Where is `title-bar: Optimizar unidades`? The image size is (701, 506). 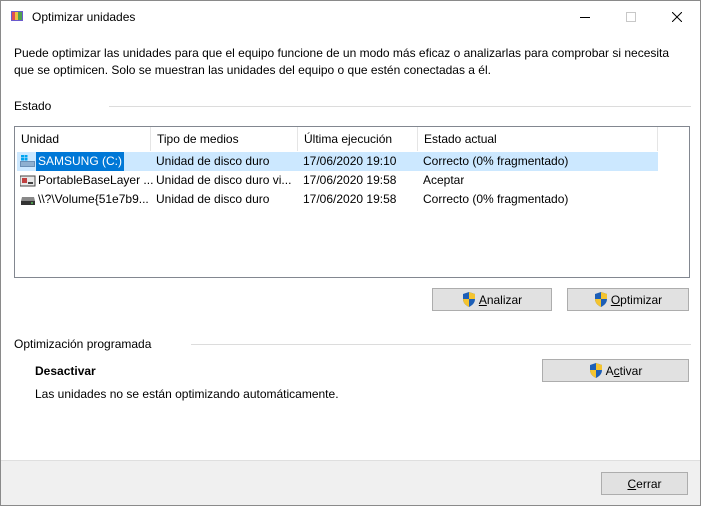
title-bar: Optimizar unidades is located at coordinates (350, 16).